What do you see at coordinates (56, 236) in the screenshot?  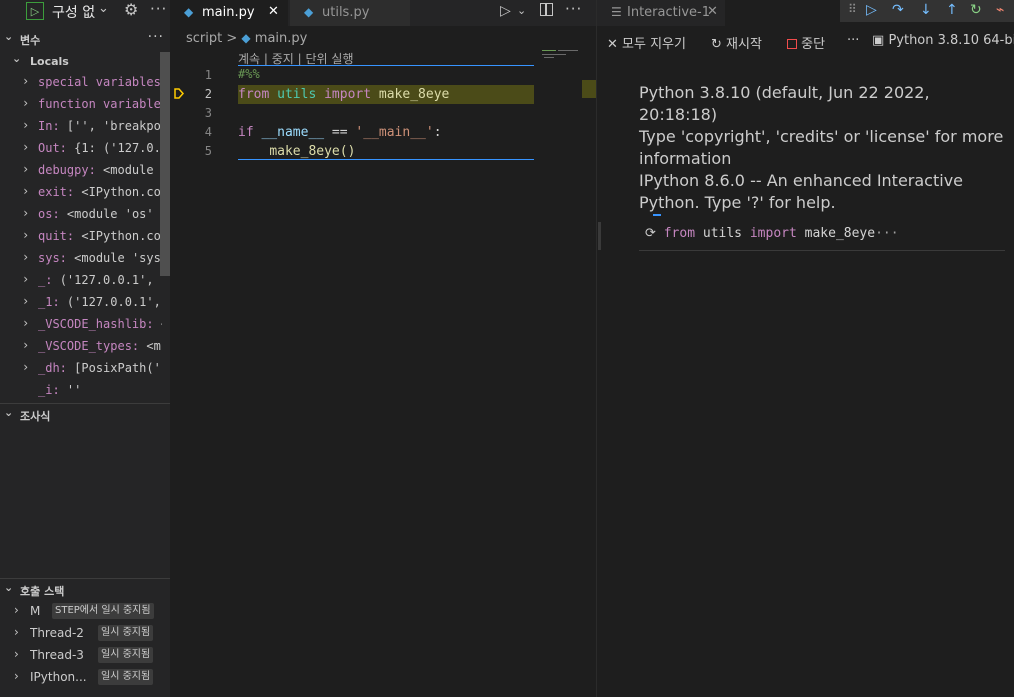 I see `variable-name: quit:` at bounding box center [56, 236].